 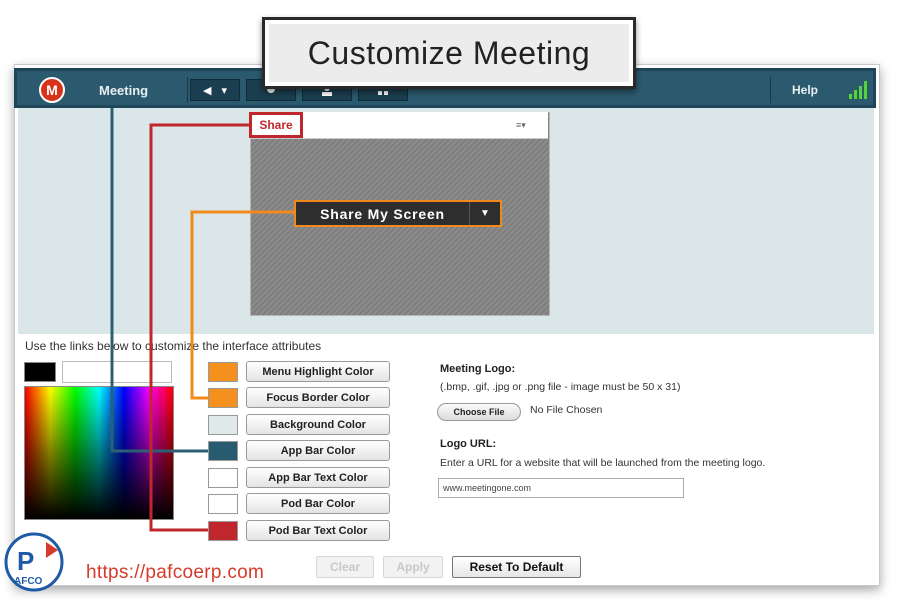 What do you see at coordinates (318, 477) in the screenshot?
I see `app-bar-text-color-button: App Bar Text Color` at bounding box center [318, 477].